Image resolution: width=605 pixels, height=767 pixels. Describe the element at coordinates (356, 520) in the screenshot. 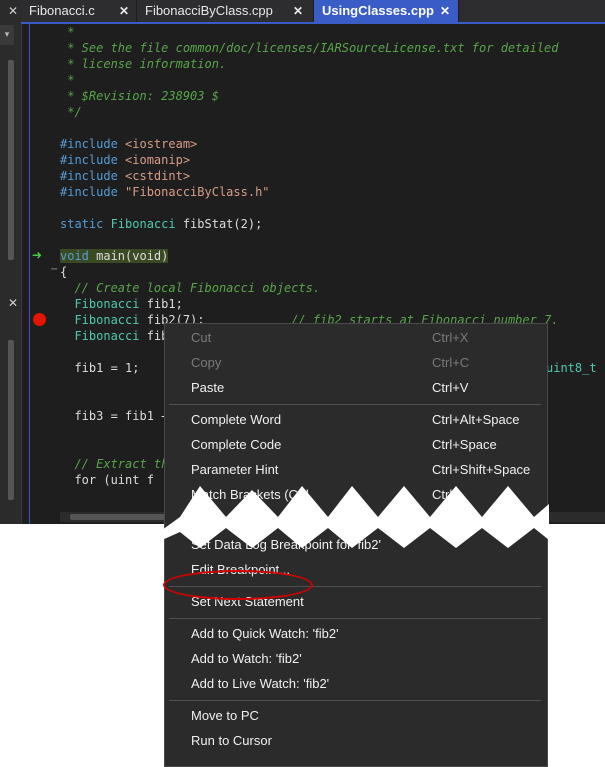

I see `menu-item-set-data-breakpoint-for-fib: Set Data Breakpoint for 'fib` at that location.